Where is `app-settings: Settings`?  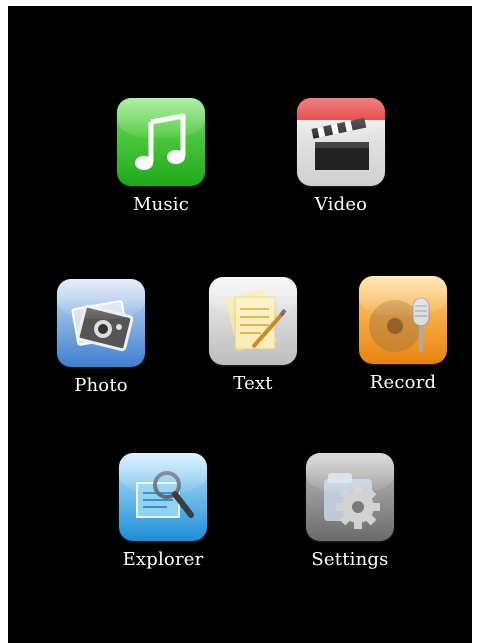
app-settings: Settings is located at coordinates (350, 511).